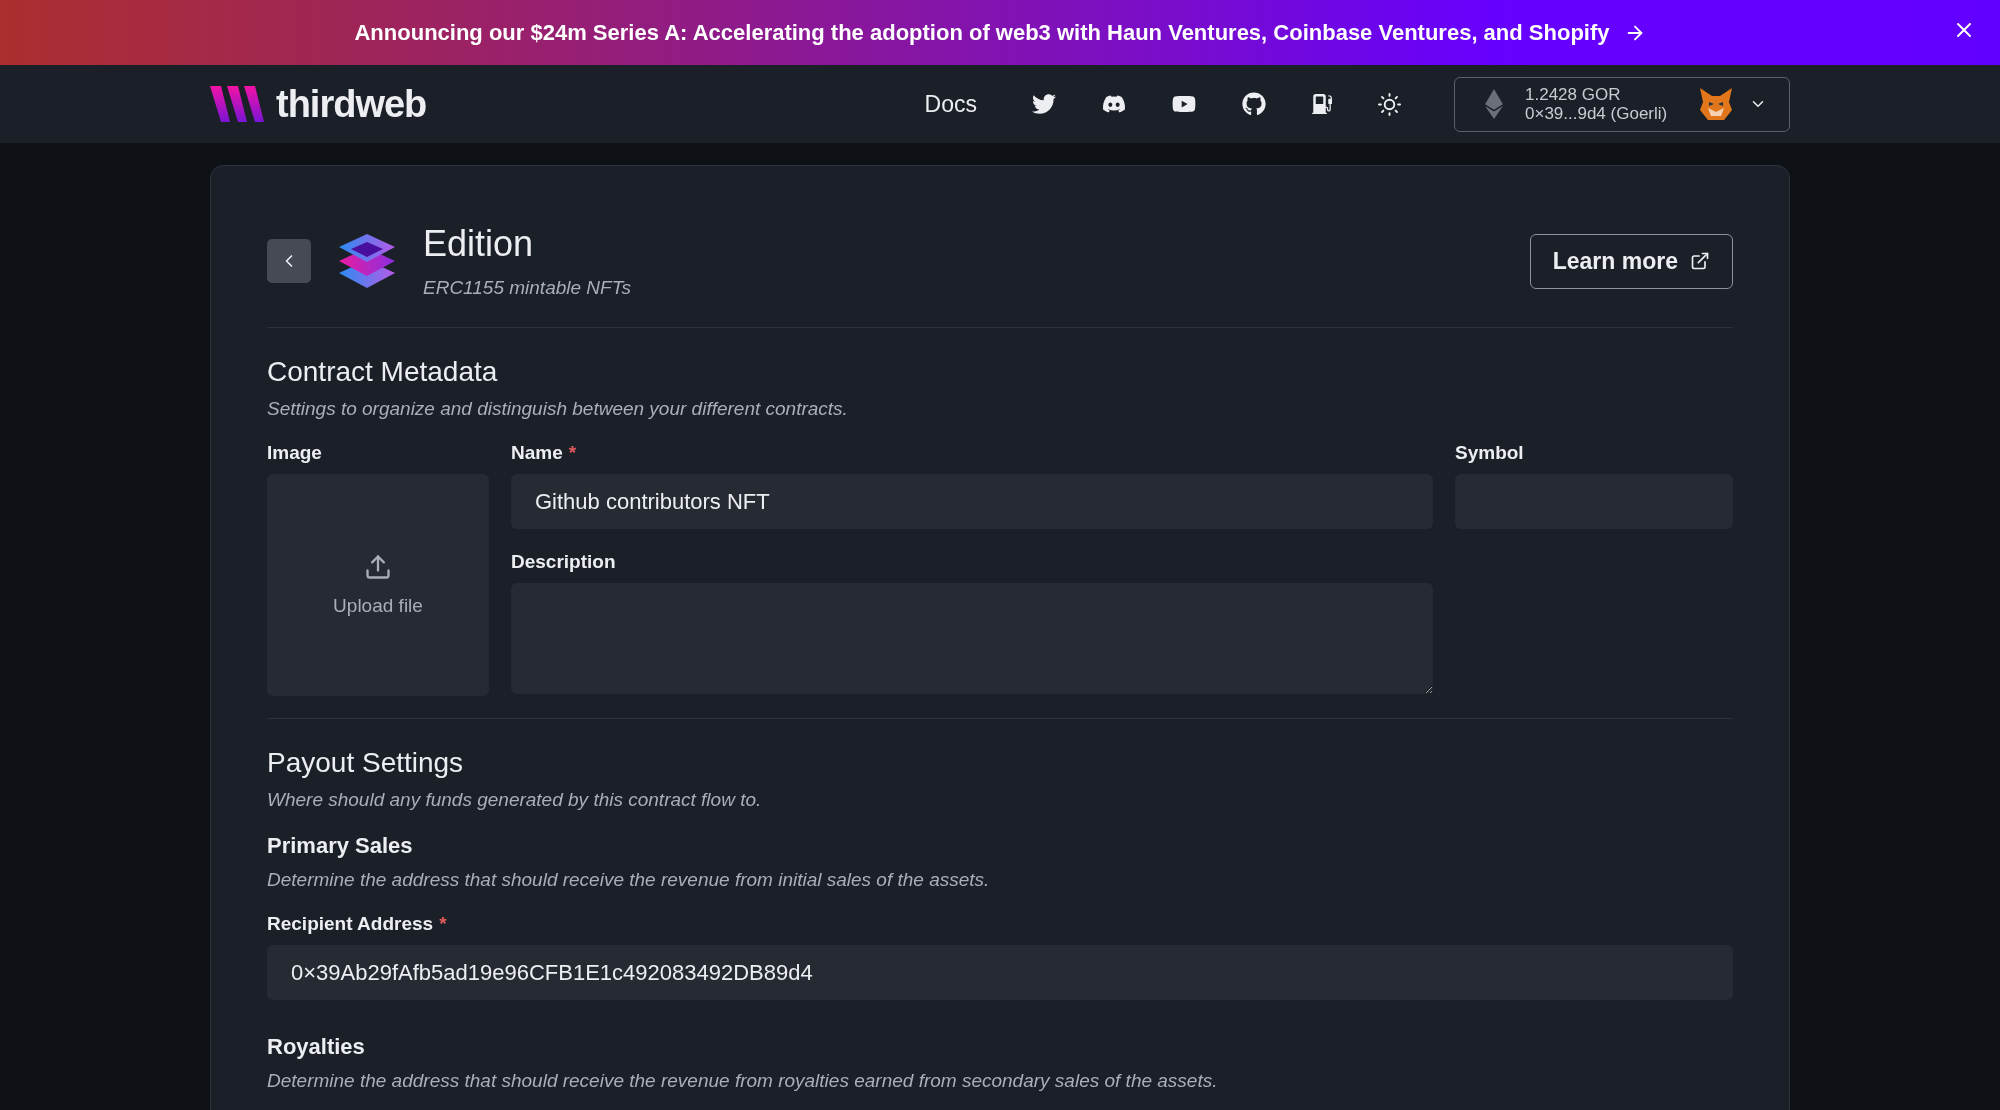 The height and width of the screenshot is (1110, 2000). I want to click on field-label: Description, so click(564, 562).